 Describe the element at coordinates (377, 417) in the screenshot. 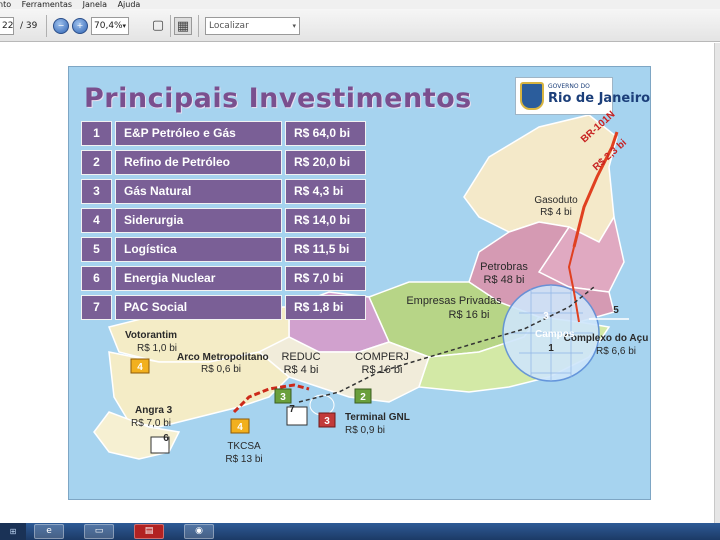

I see `gnl-terminal-name-label: Terminal GNL` at that location.